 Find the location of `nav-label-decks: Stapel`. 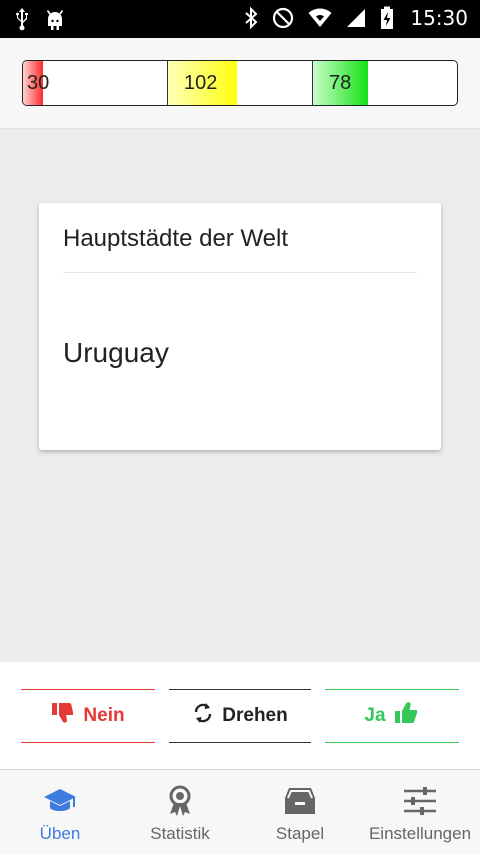

nav-label-decks: Stapel is located at coordinates (300, 833).